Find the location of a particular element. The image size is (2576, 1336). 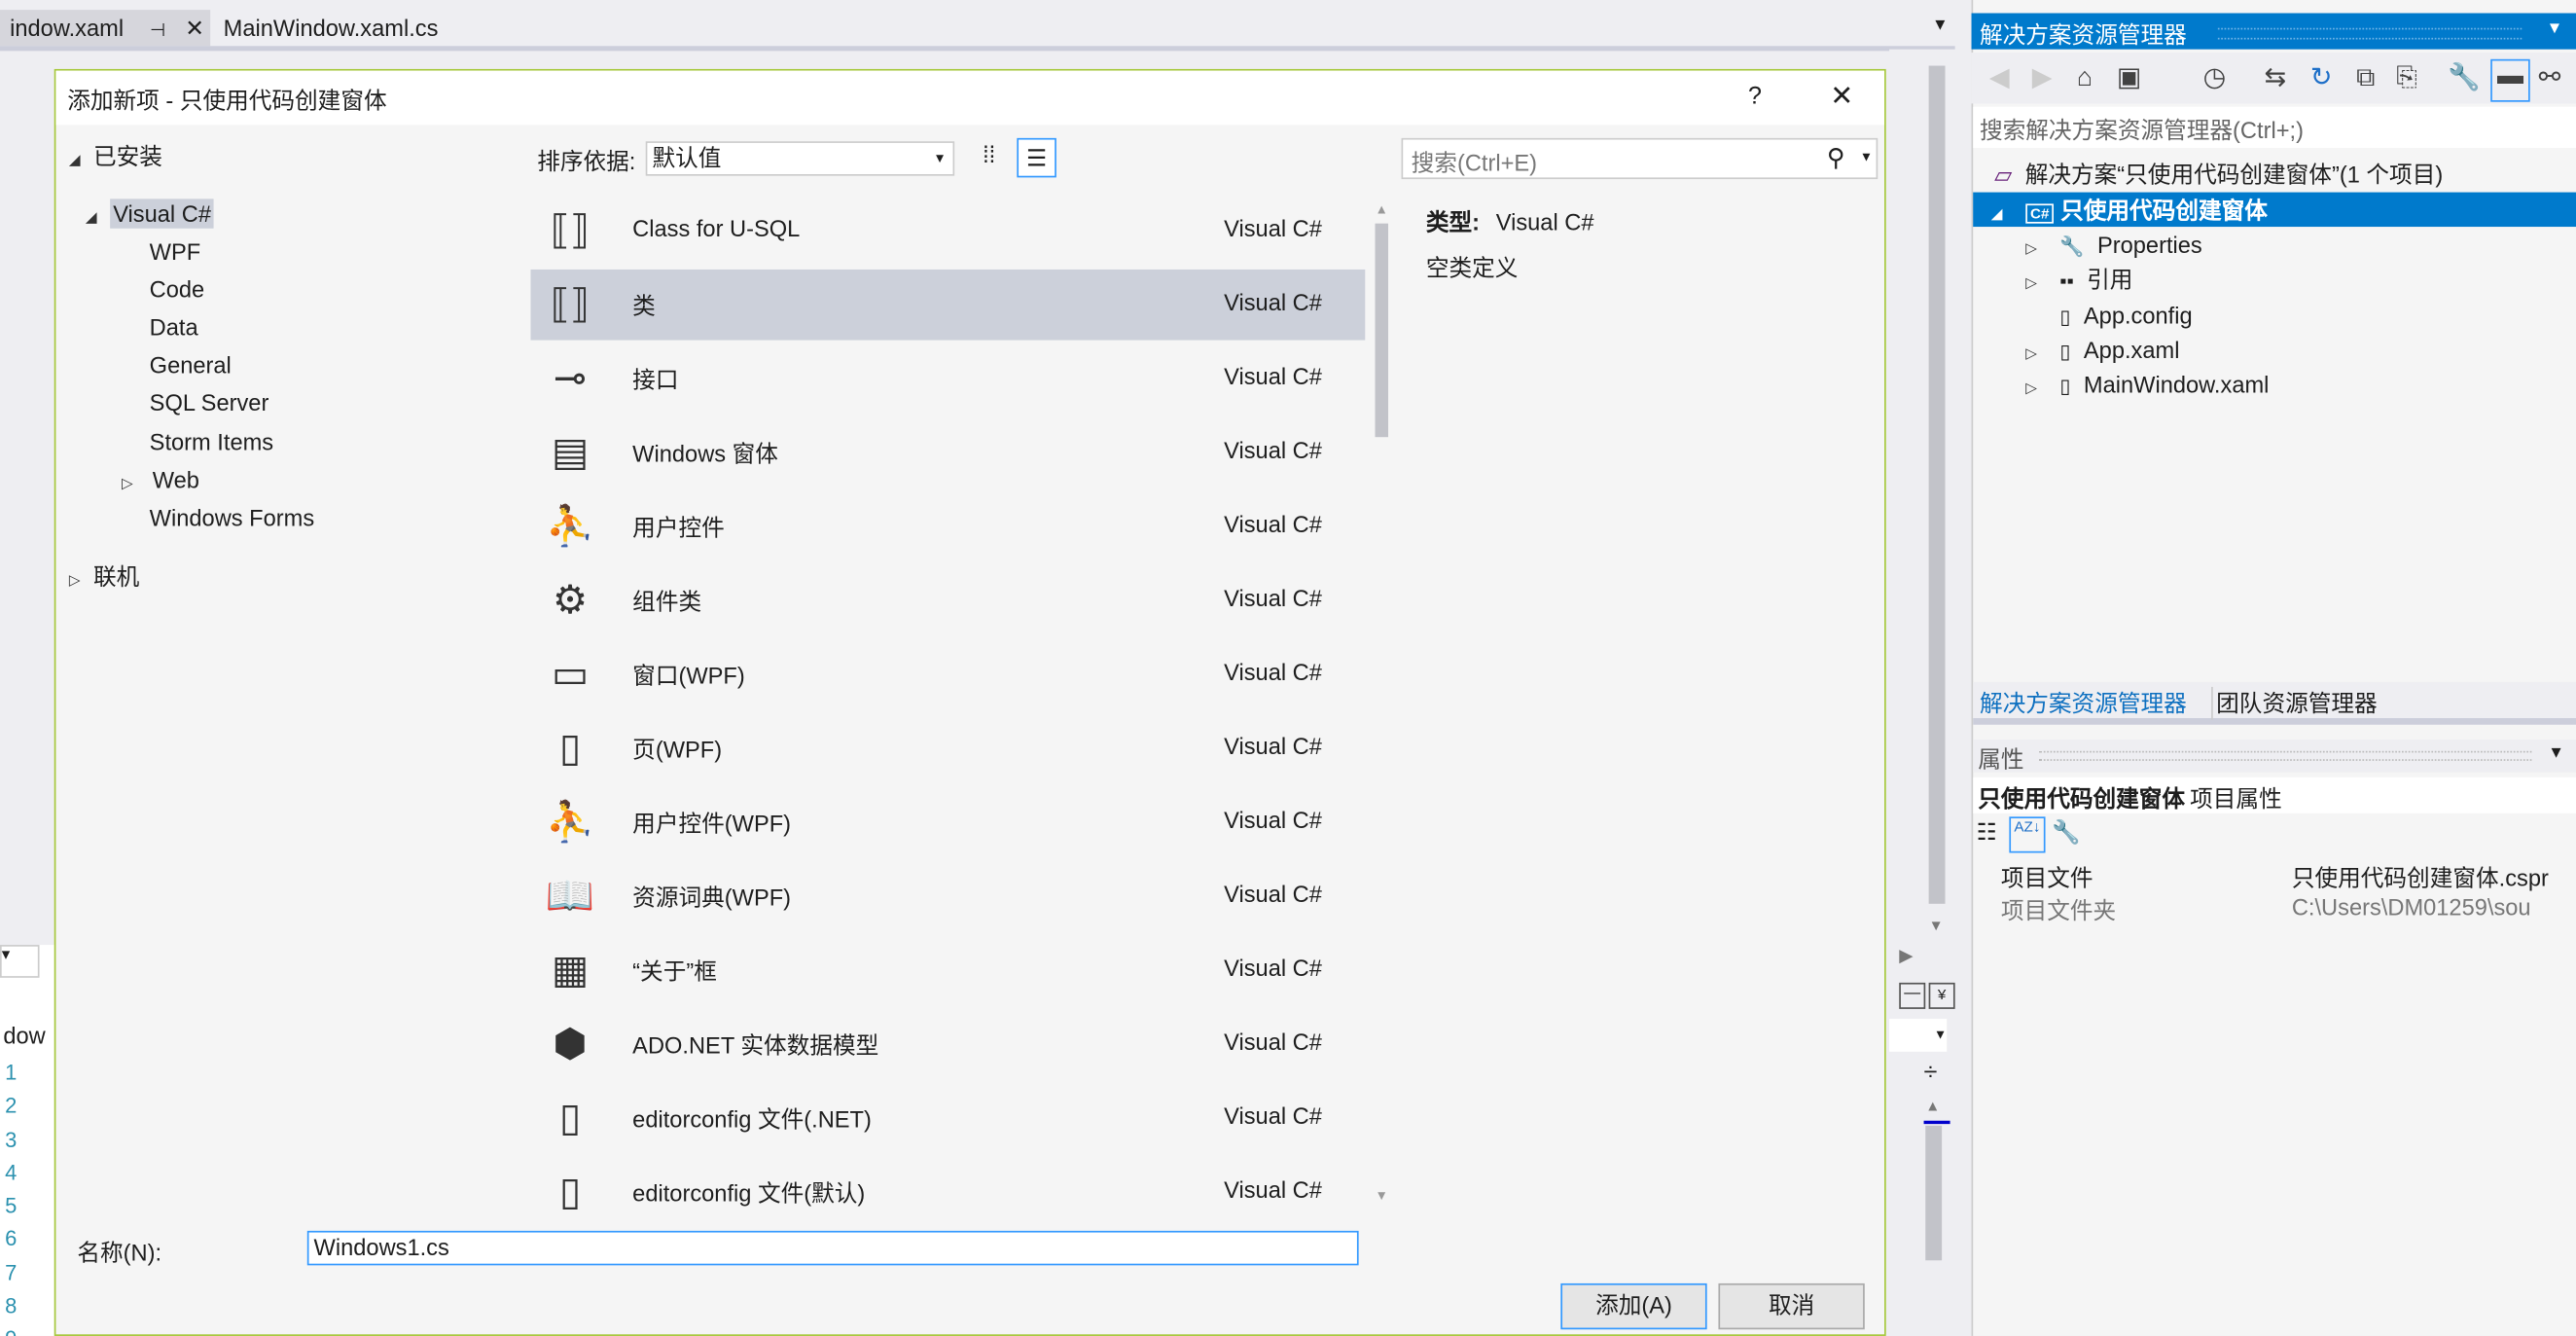

tree-online: ▷ 联机 is located at coordinates (104, 577).